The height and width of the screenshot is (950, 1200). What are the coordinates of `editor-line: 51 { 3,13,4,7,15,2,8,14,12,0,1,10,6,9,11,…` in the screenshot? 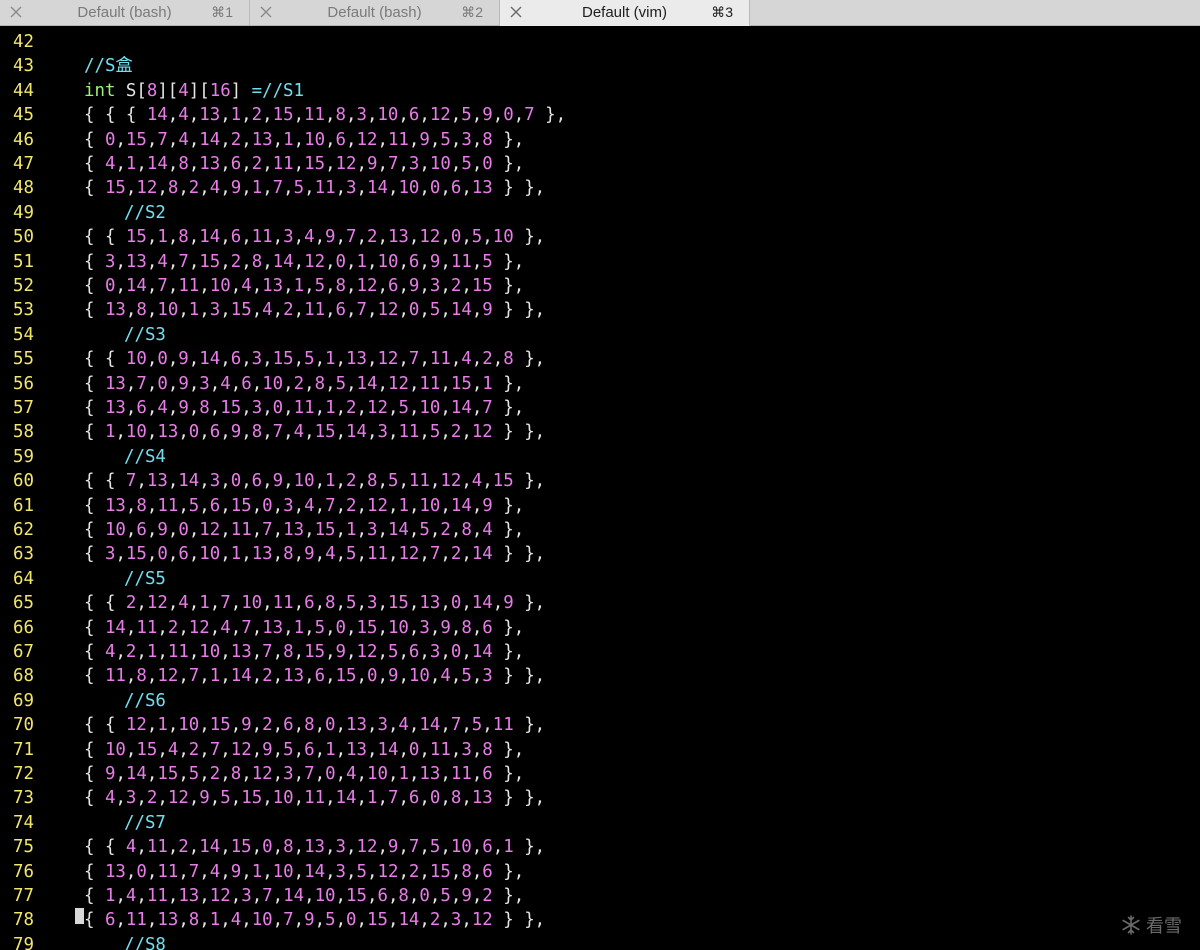 It's located at (600, 262).